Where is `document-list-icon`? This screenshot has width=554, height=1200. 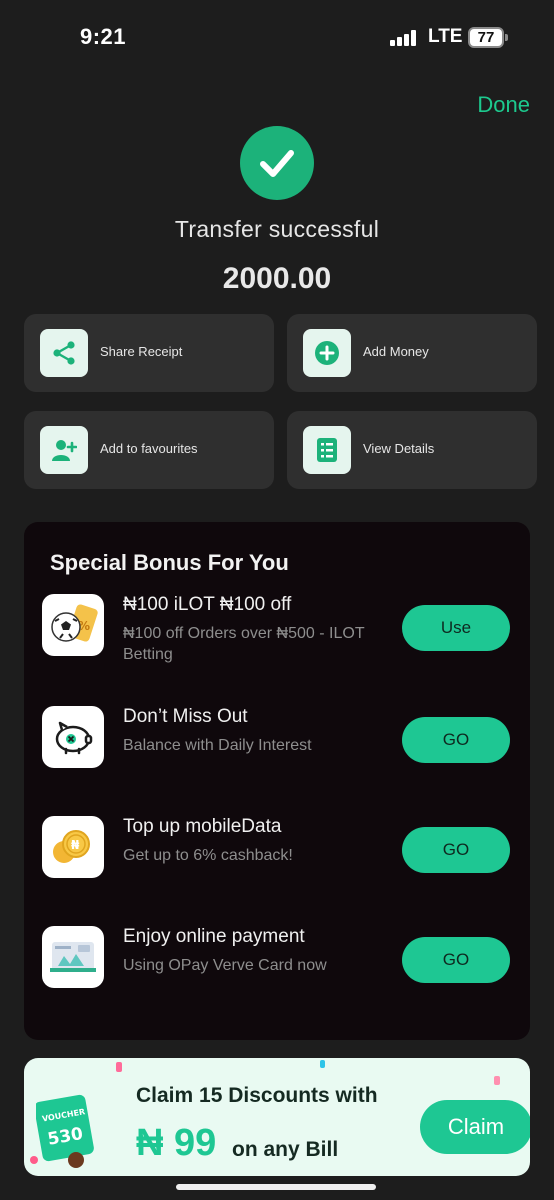
document-list-icon is located at coordinates (327, 450).